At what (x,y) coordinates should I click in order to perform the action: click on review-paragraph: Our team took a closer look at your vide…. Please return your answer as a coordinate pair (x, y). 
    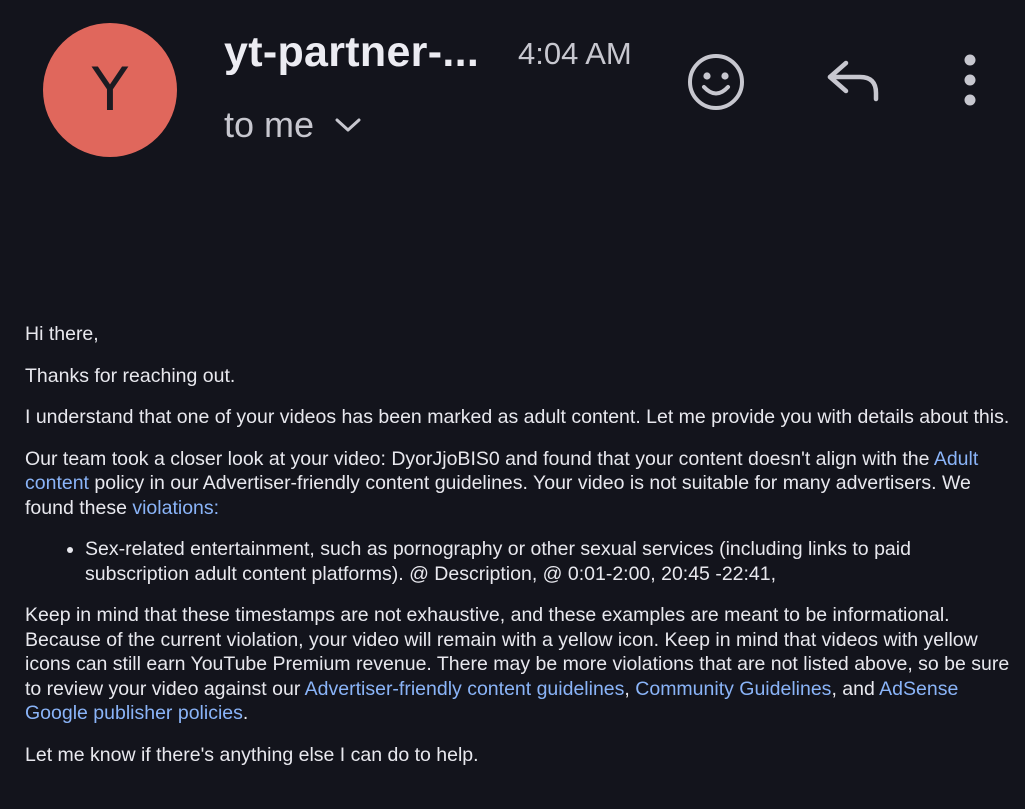
    Looking at the image, I should click on (517, 484).